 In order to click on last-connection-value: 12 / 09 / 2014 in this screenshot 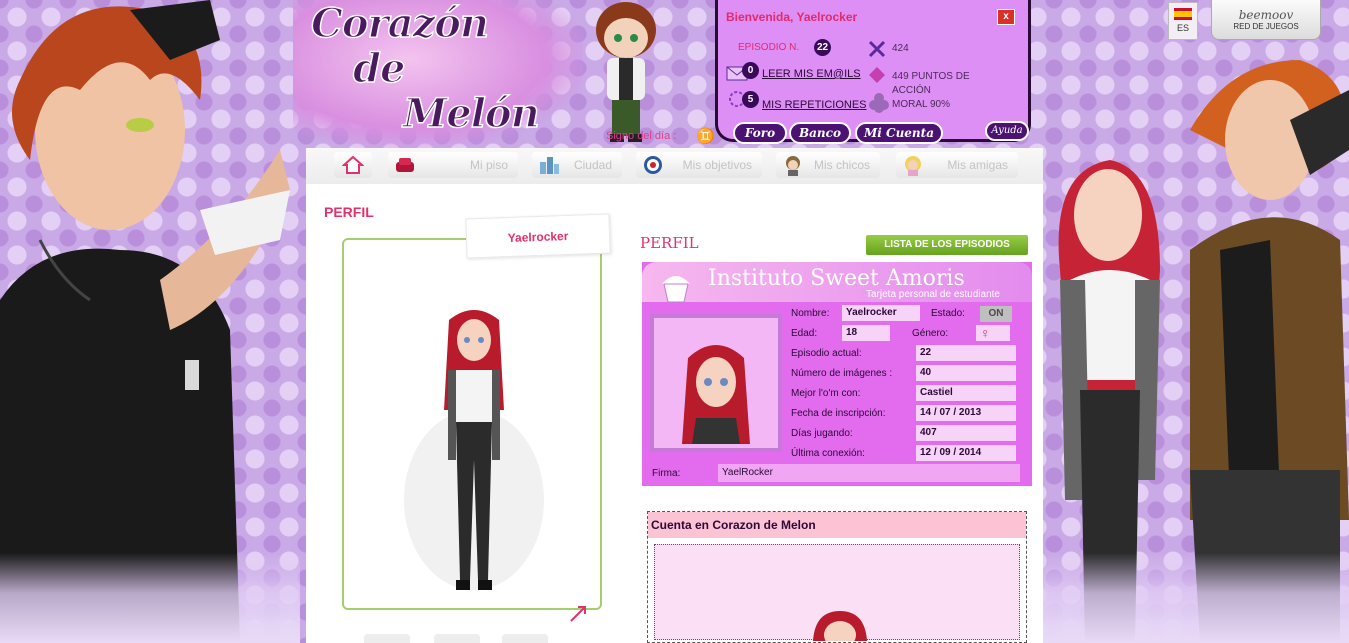, I will do `click(966, 453)`.